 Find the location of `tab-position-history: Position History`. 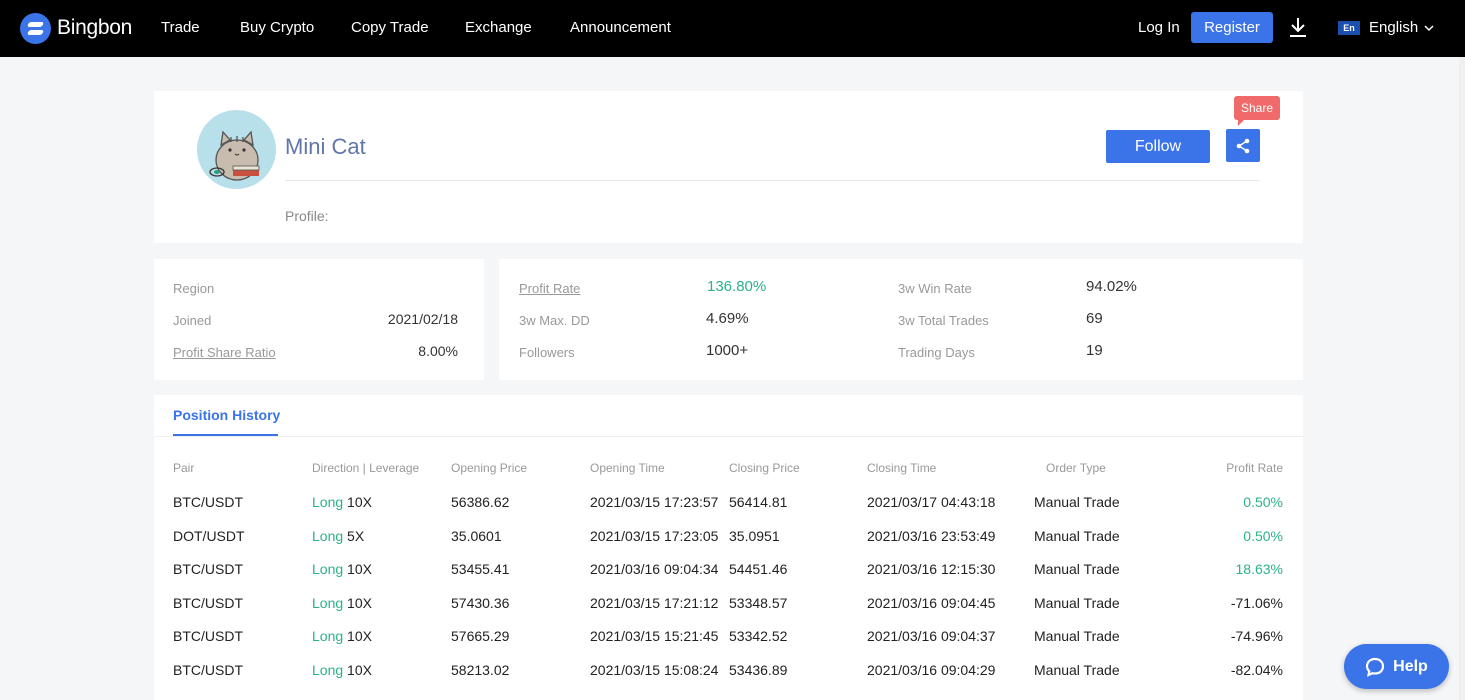

tab-position-history: Position History is located at coordinates (226, 415).